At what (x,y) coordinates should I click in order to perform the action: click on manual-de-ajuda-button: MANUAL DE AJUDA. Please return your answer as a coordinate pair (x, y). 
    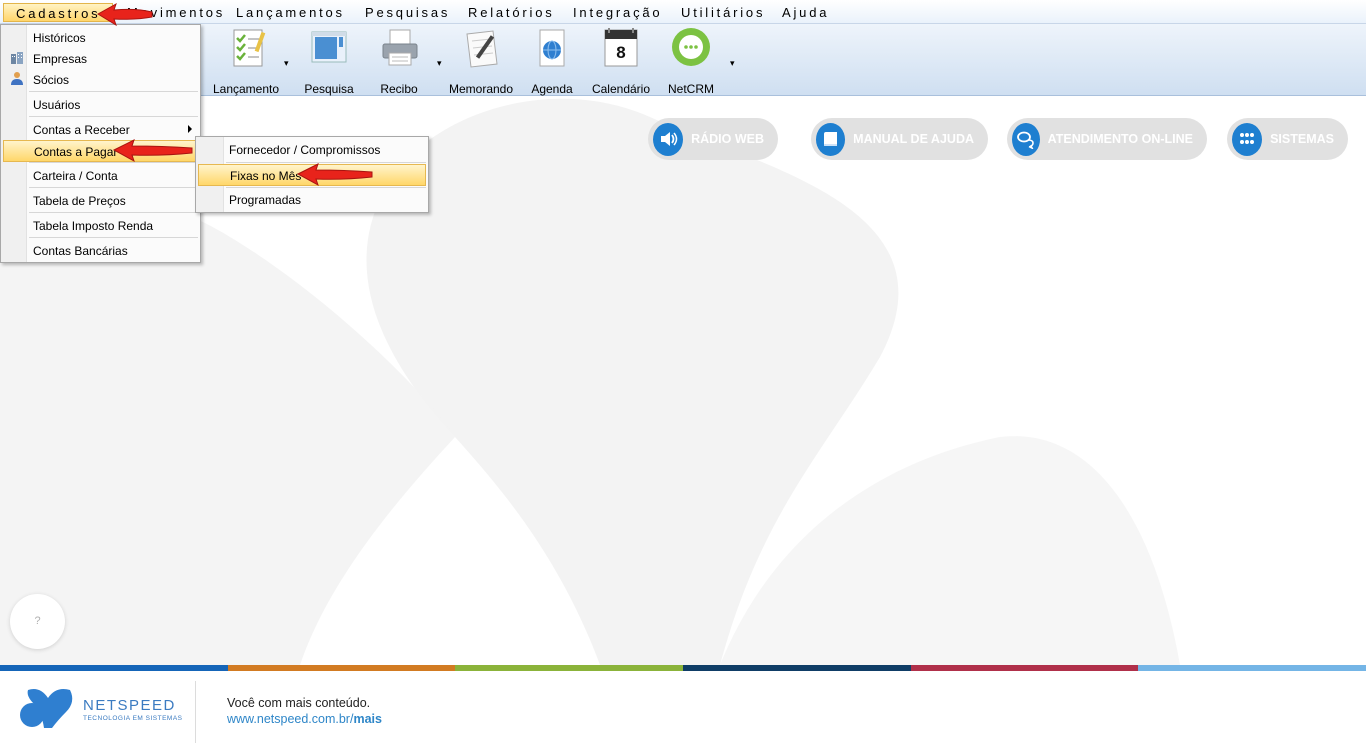
    Looking at the image, I should click on (899, 139).